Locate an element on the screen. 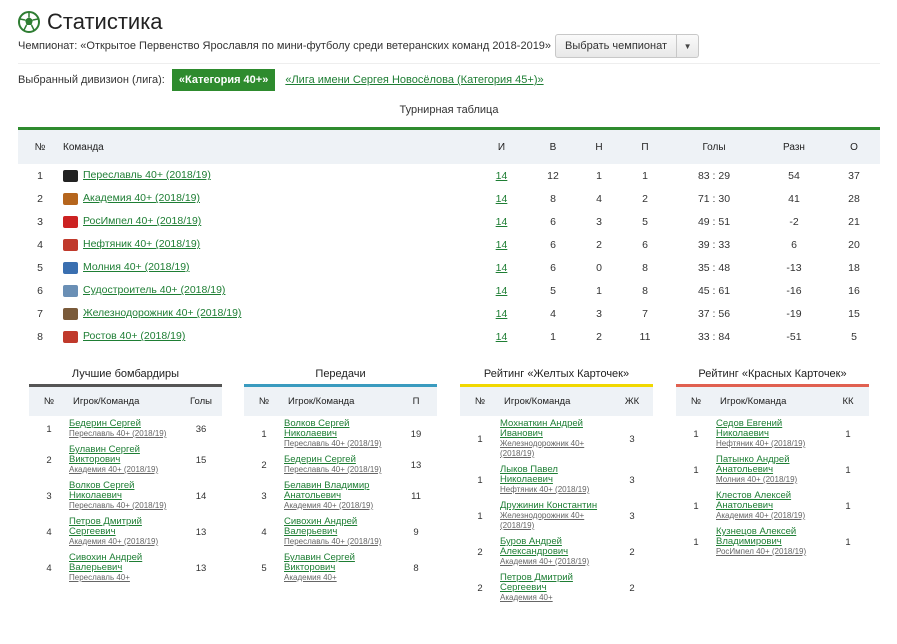  stats-header-row: № Игрок/Команда КК is located at coordinates (772, 401).